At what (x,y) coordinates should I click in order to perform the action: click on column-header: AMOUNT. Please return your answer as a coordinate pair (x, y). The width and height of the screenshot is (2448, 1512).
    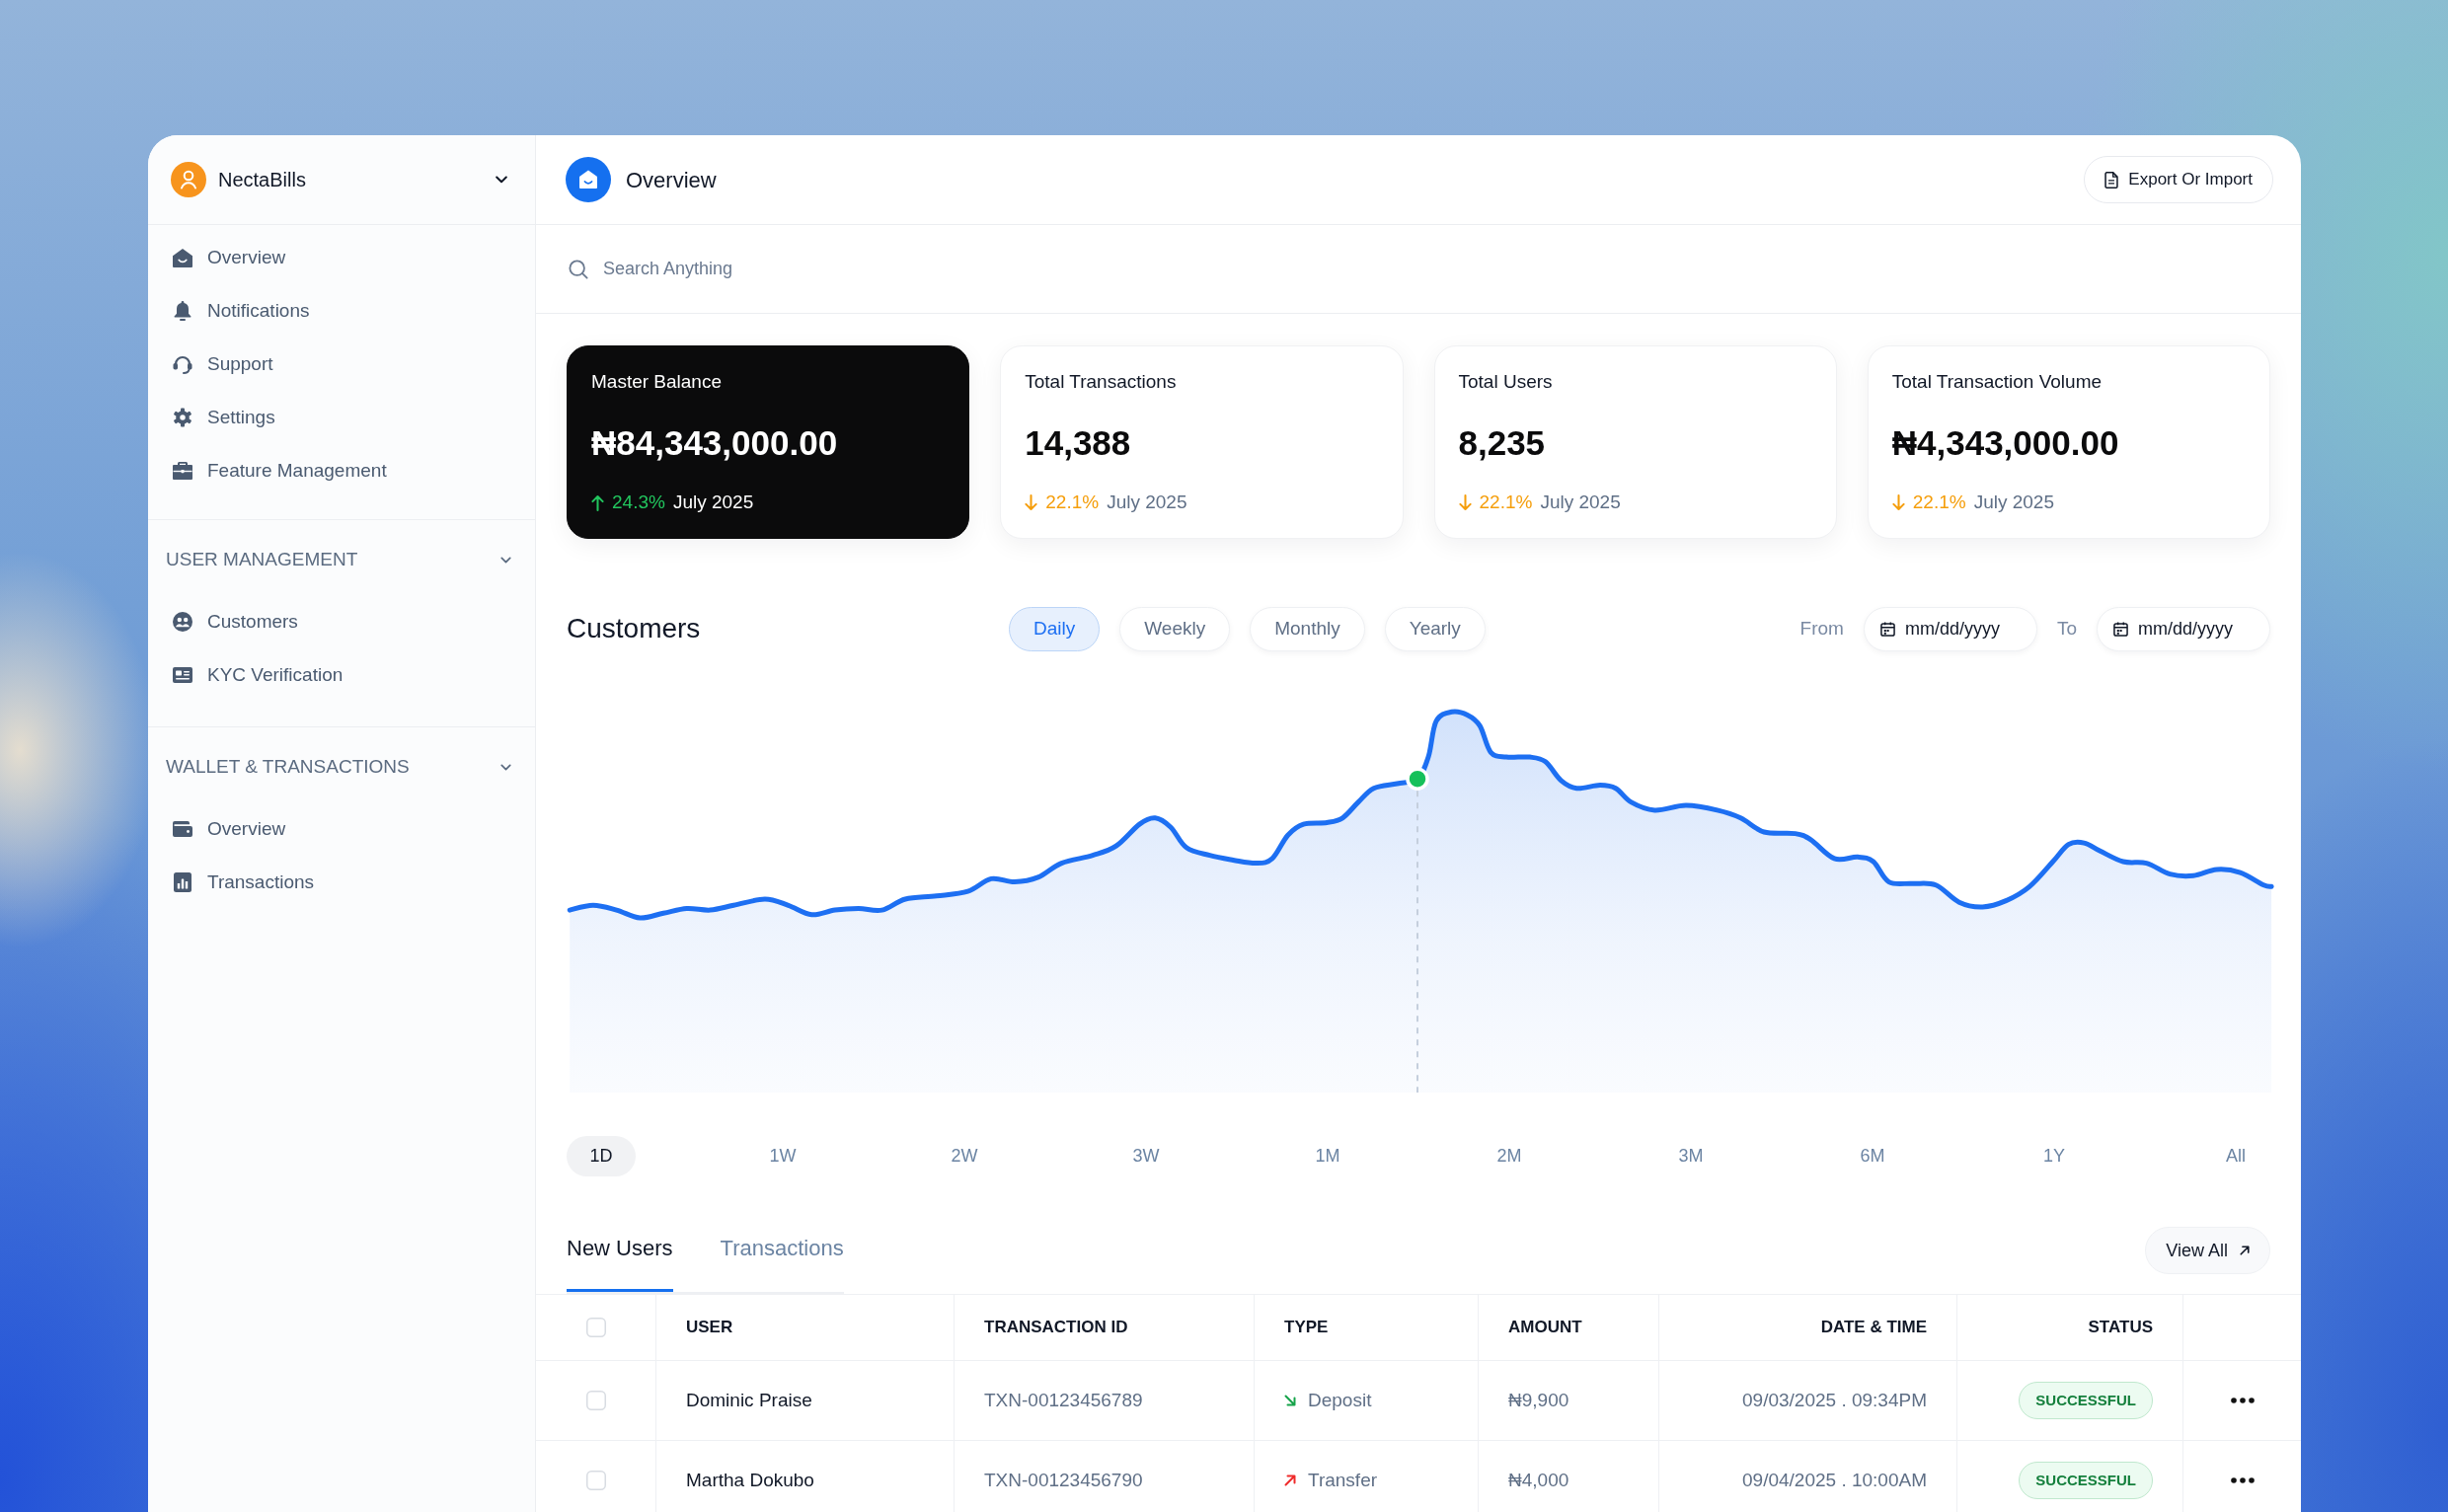
    Looking at the image, I should click on (1545, 1328).